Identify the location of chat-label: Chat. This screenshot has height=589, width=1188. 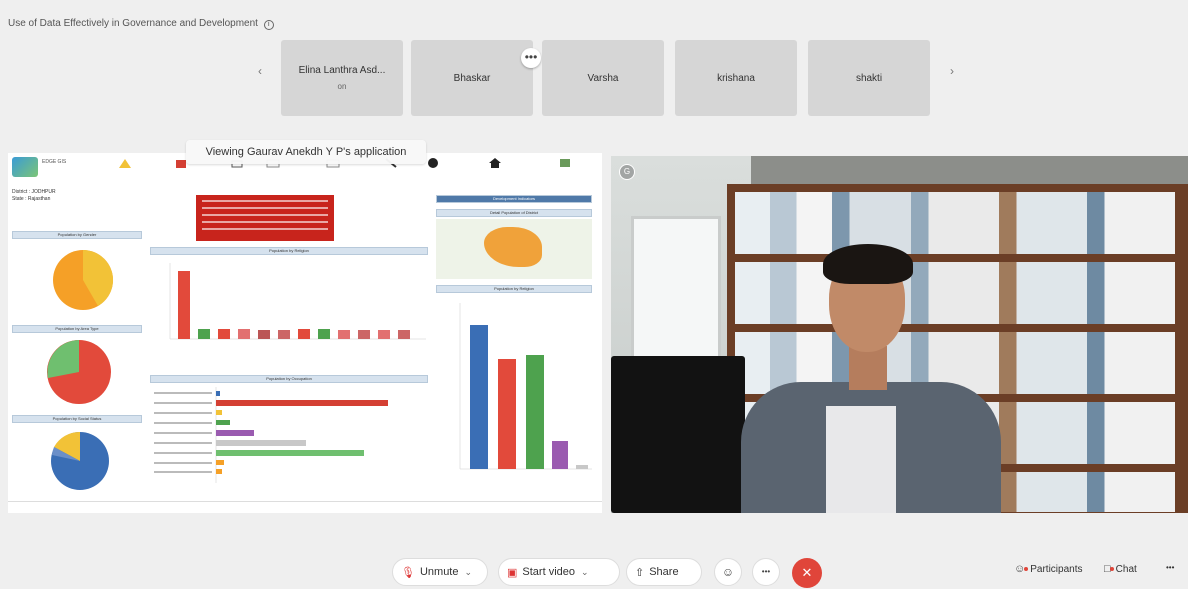
(1126, 569).